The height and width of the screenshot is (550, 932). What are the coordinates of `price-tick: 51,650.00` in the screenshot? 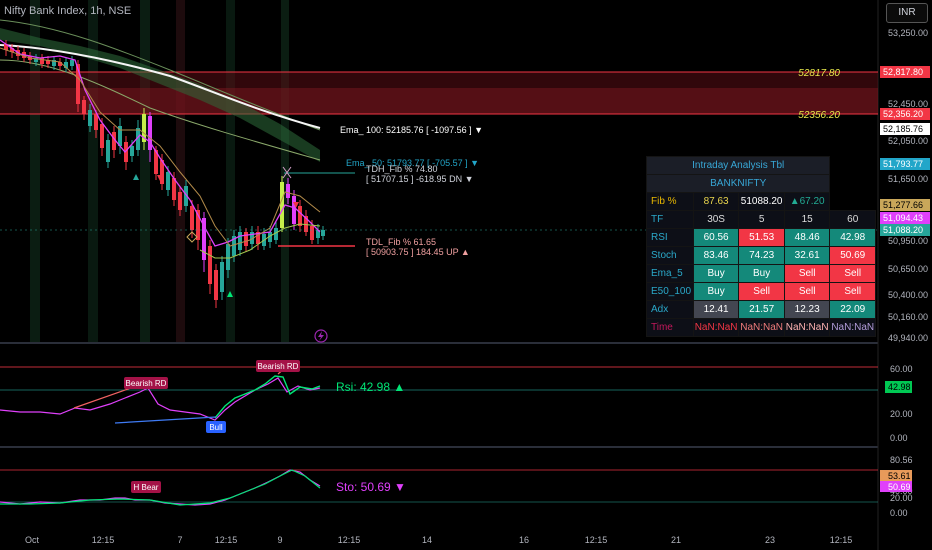 It's located at (908, 179).